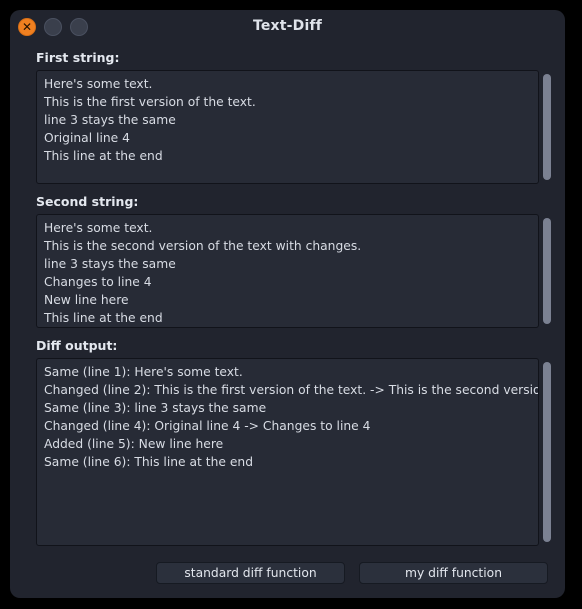  I want to click on first-string-scrollbar, so click(547, 127).